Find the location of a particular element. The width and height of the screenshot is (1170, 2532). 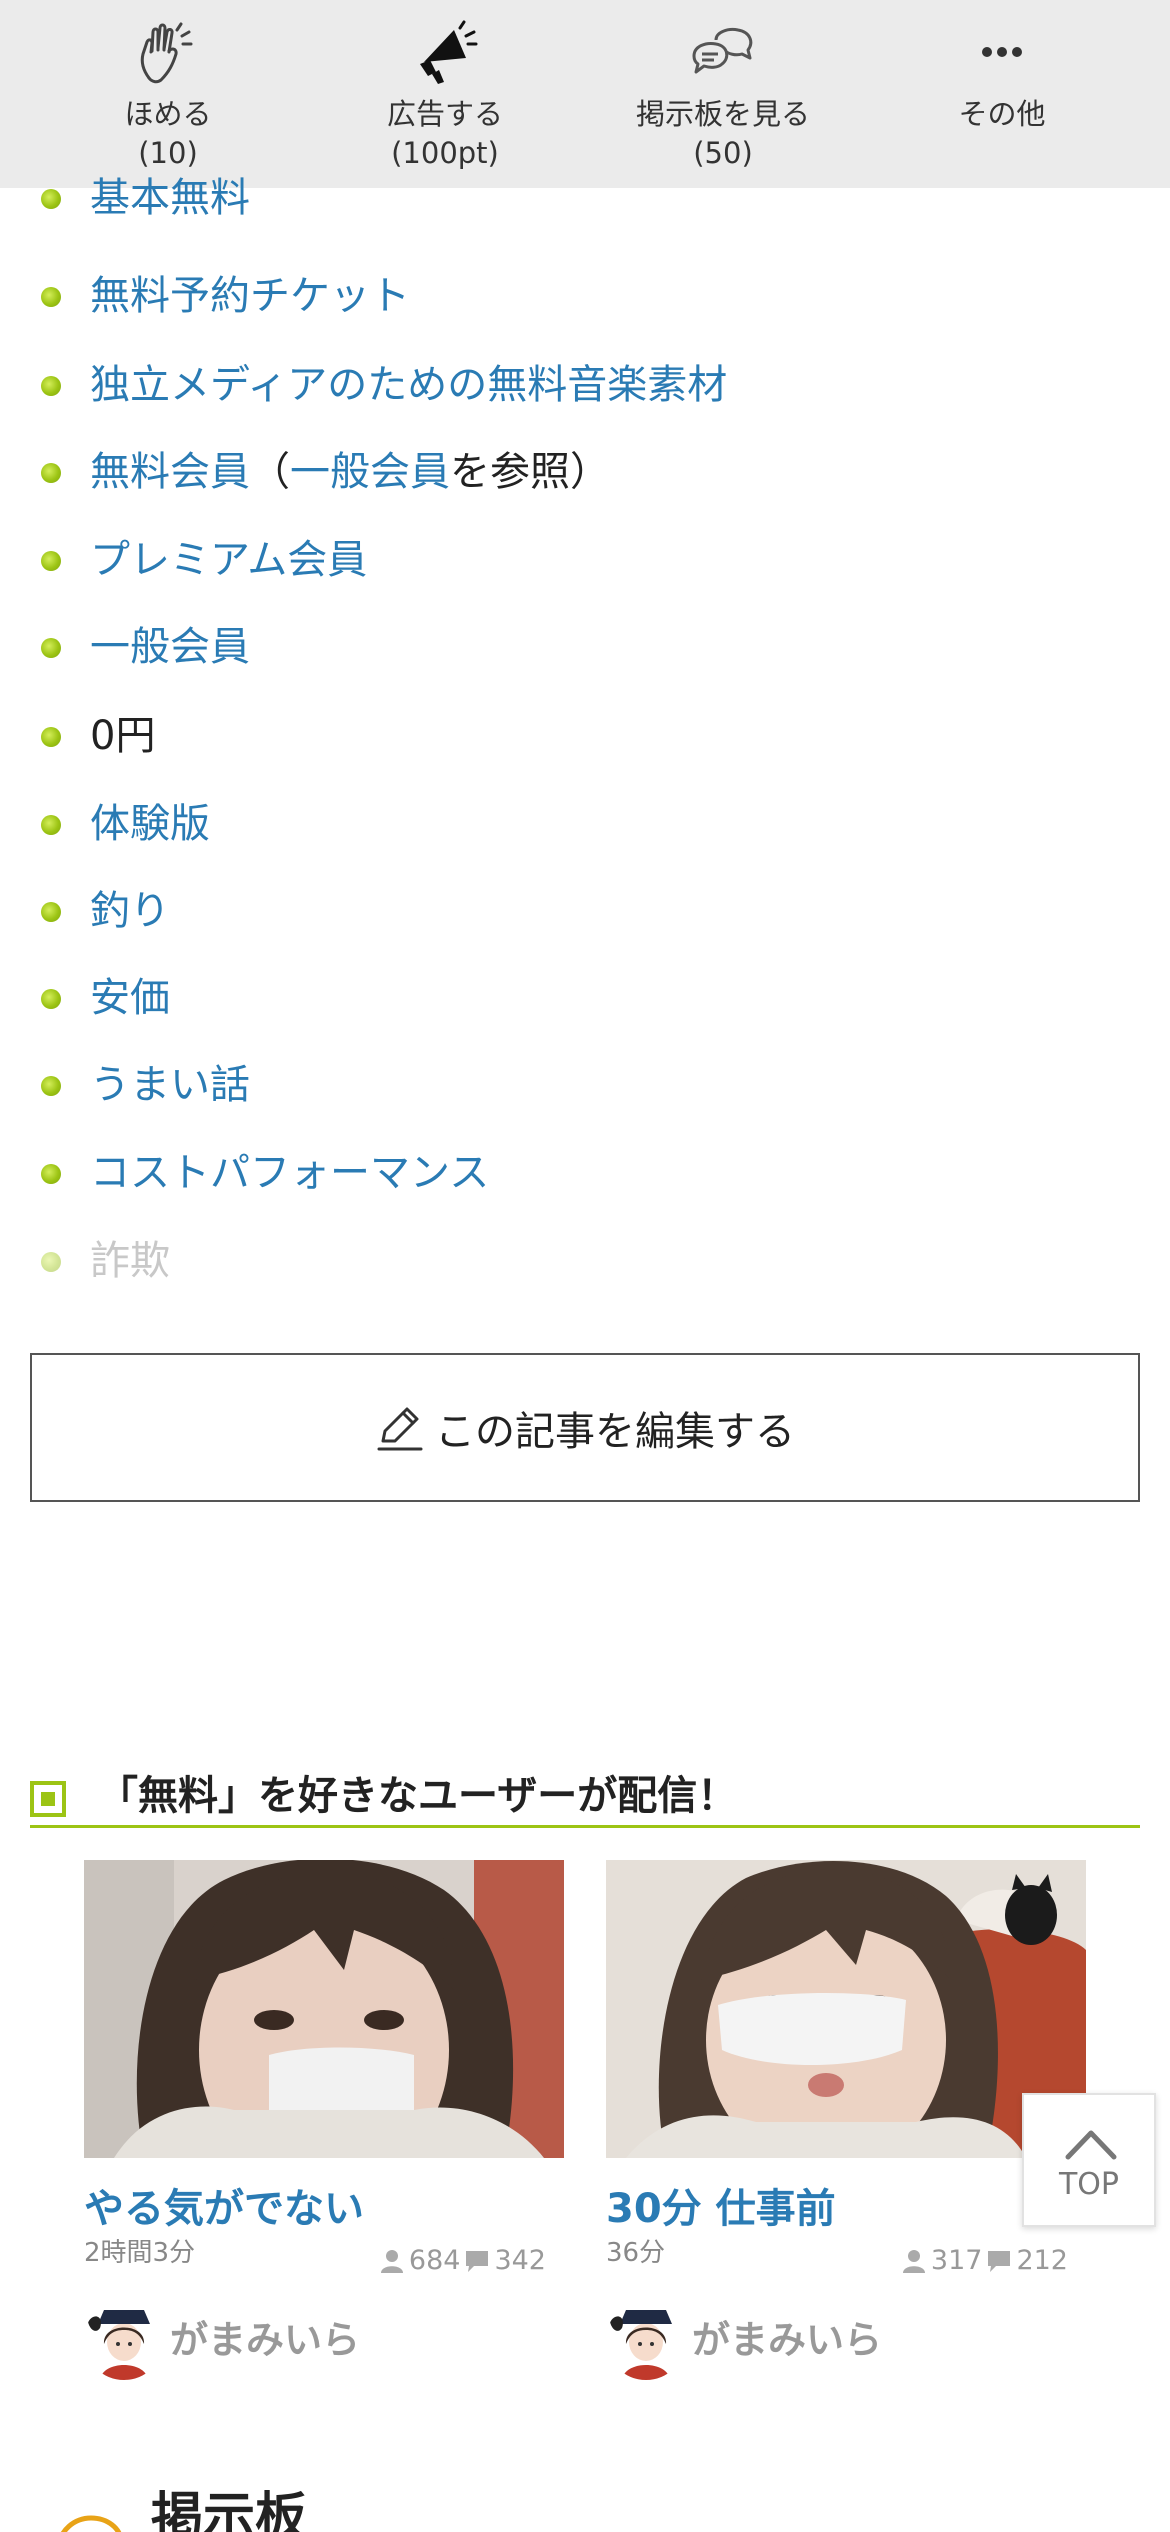

list-item-text: コストパフォーマンス is located at coordinates (289, 1173).